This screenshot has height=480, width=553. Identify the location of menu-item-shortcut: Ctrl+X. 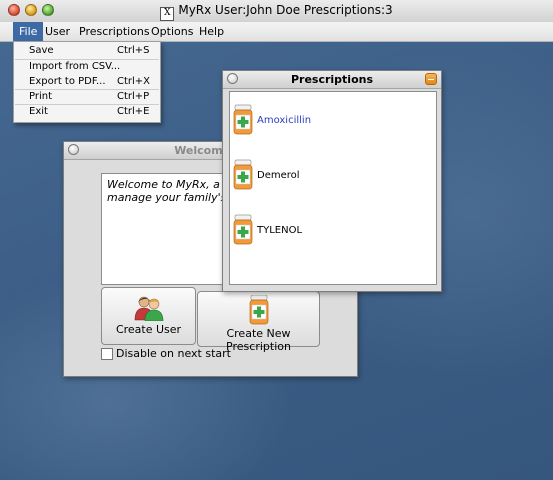
(134, 81).